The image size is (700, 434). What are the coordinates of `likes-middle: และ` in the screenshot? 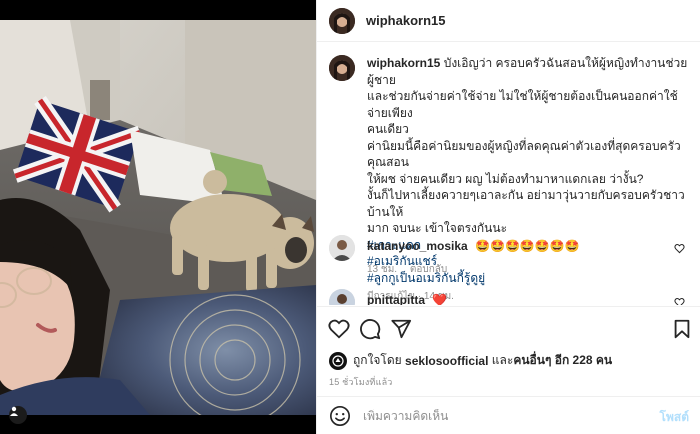 It's located at (502, 360).